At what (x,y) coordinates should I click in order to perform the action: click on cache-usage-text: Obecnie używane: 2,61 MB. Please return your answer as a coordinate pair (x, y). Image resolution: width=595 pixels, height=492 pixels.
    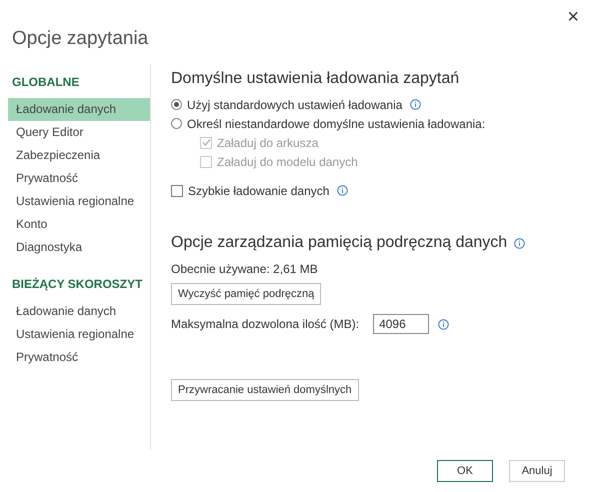
    Looking at the image, I should click on (244, 269).